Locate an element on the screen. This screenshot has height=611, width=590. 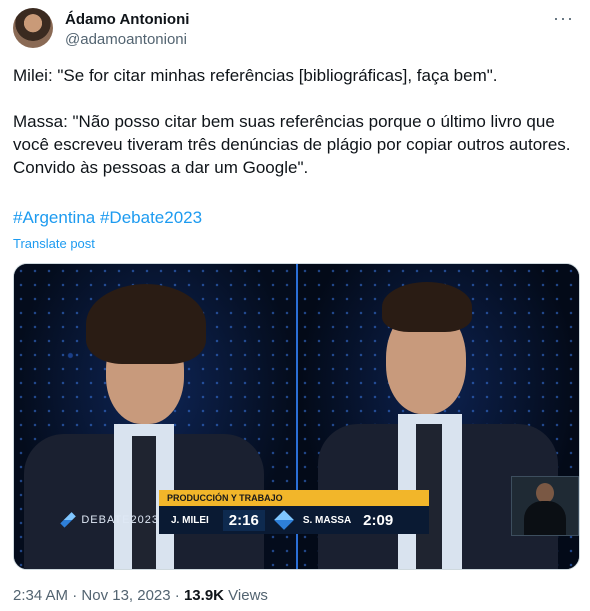
candidate1-name: J. MILEI is located at coordinates (190, 520).